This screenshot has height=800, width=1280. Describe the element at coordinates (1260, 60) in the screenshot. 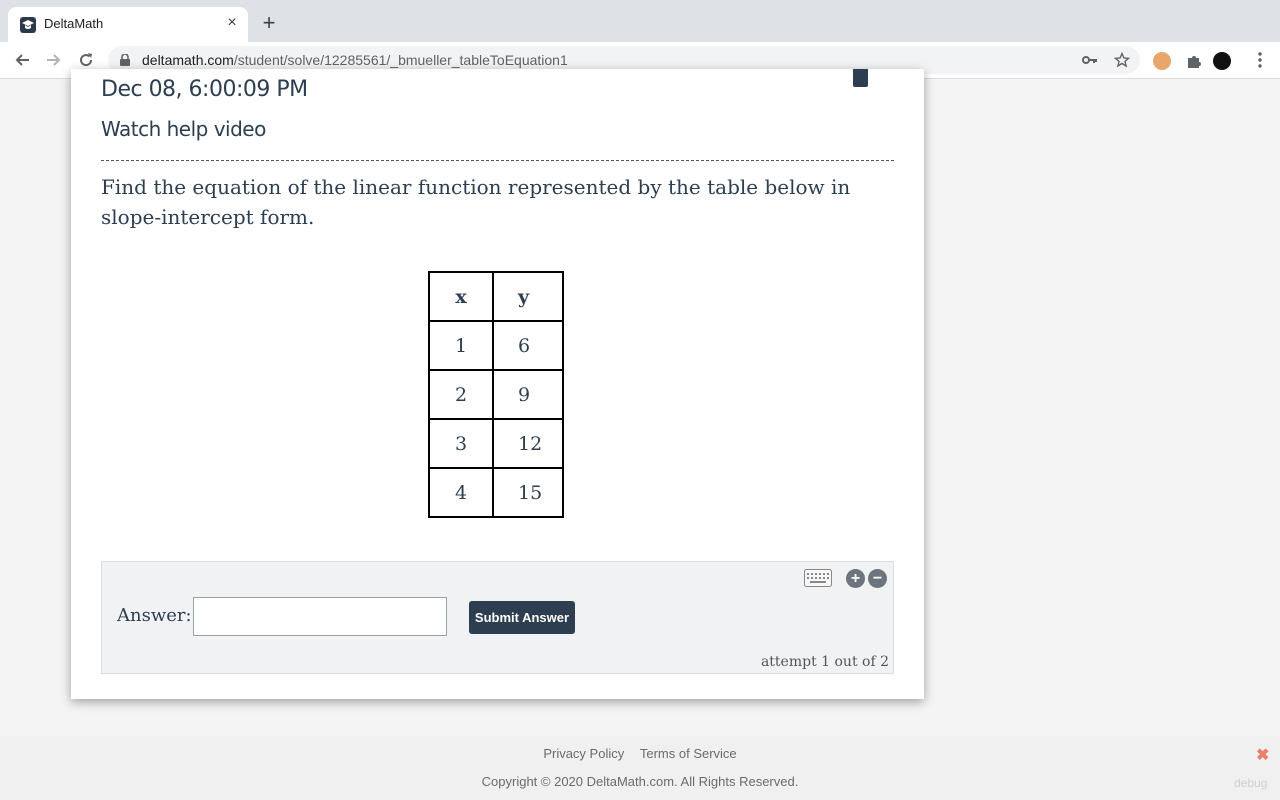

I see `menu-icon` at that location.